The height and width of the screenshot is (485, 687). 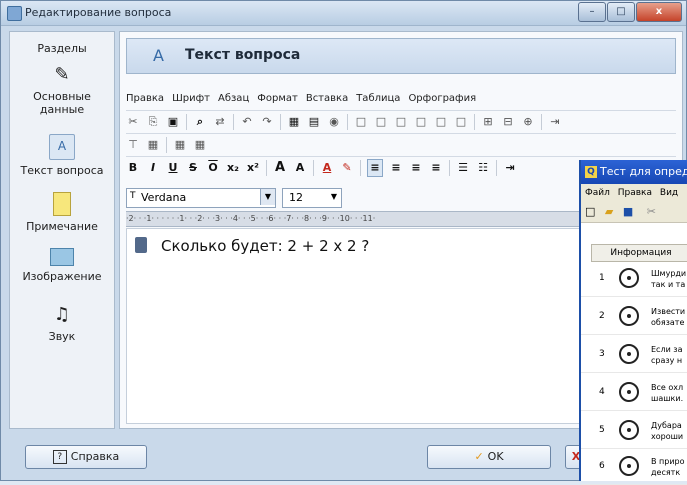 I want to click on table-row: 6 В приро десятк, so click(x=634, y=467).